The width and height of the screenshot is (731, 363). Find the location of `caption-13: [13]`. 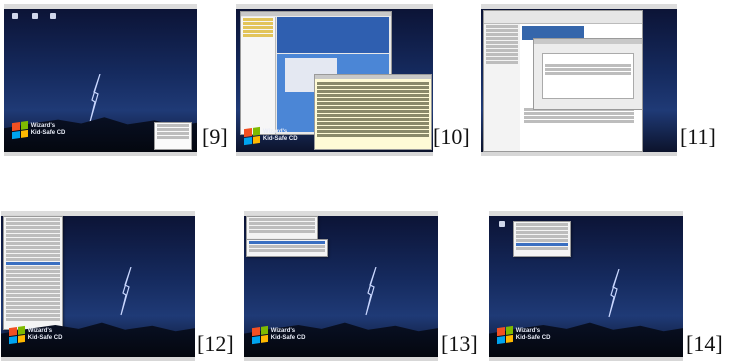

caption-13: [13] is located at coordinates (459, 343).